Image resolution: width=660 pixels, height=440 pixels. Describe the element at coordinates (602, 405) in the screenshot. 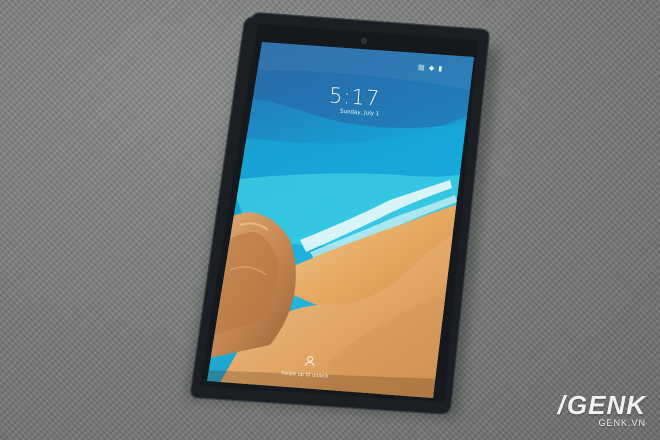

I see `watermark-logo: /GENK` at that location.